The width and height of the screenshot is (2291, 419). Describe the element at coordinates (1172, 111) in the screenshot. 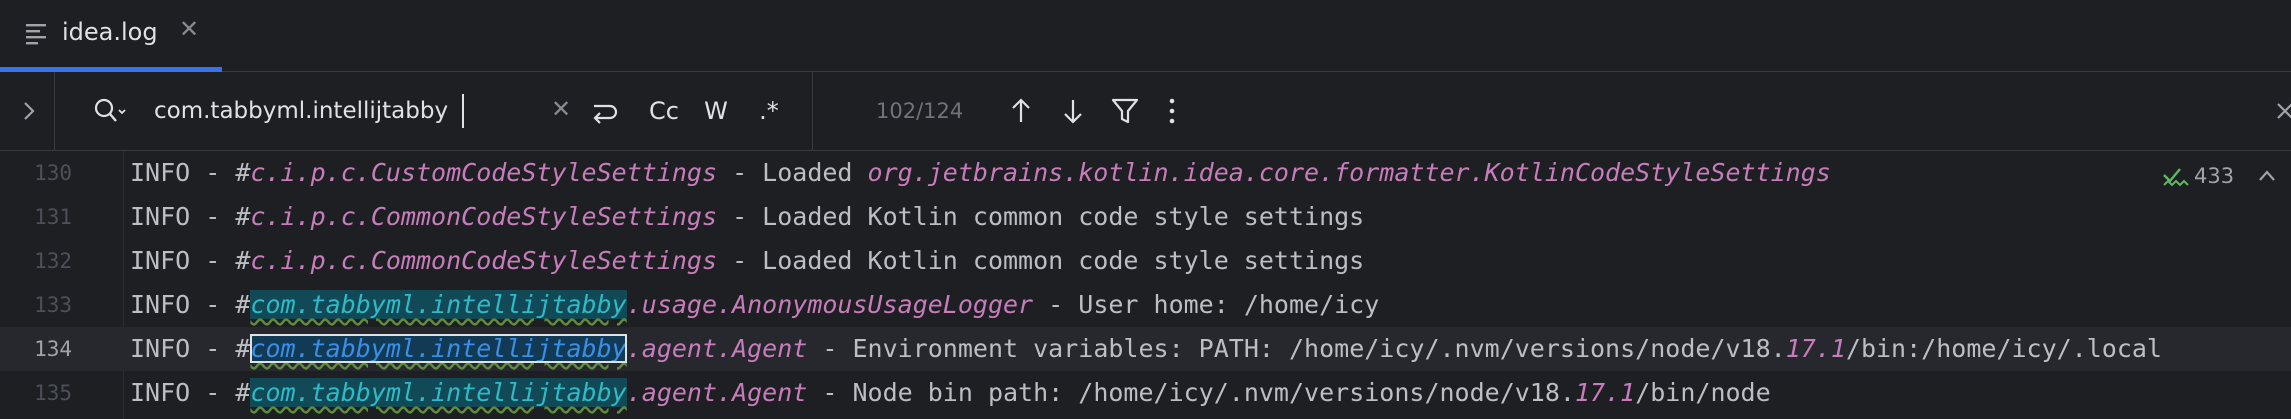

I see `more-vertical-icon` at that location.